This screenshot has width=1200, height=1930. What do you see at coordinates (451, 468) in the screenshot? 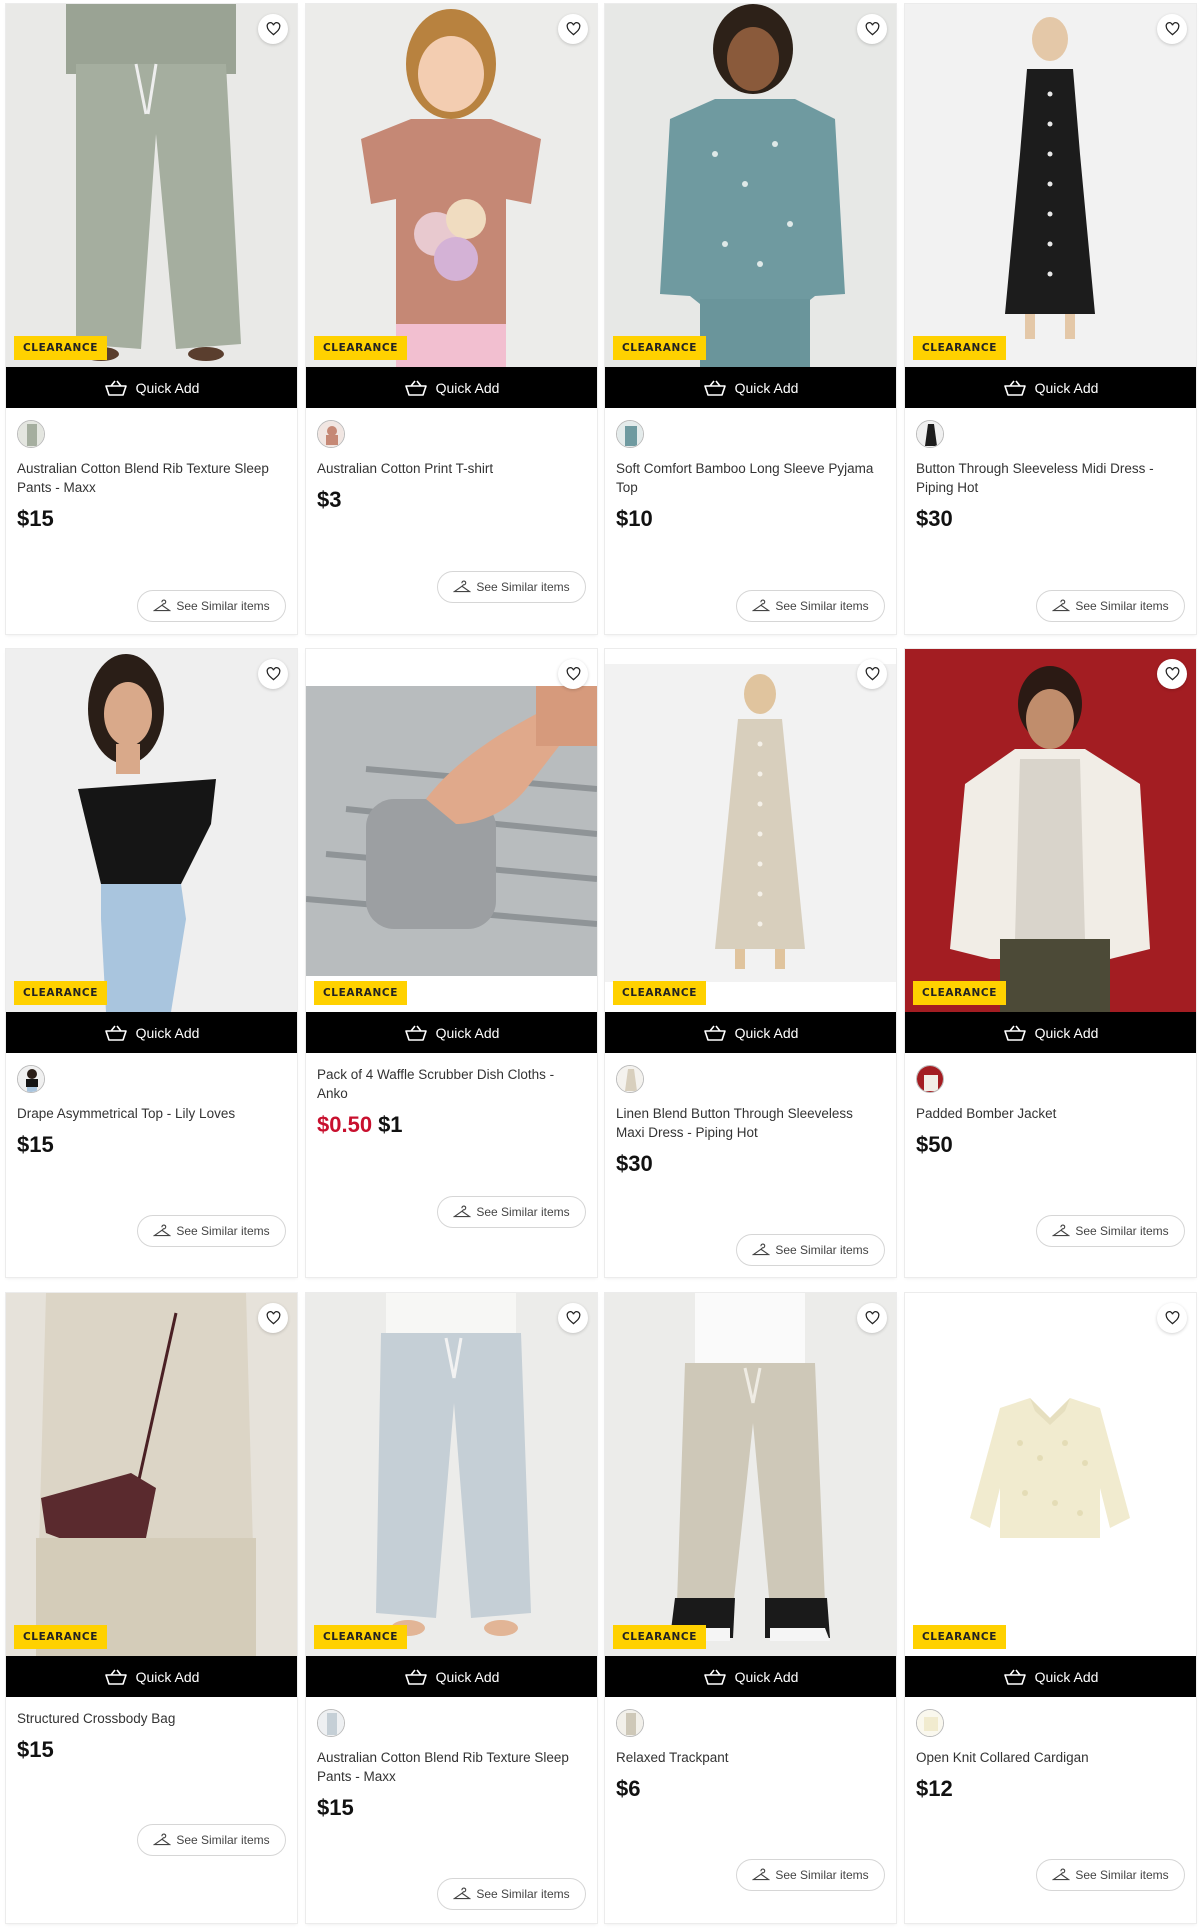
I see `product-title: Australian Cotton Print T-shirt` at bounding box center [451, 468].